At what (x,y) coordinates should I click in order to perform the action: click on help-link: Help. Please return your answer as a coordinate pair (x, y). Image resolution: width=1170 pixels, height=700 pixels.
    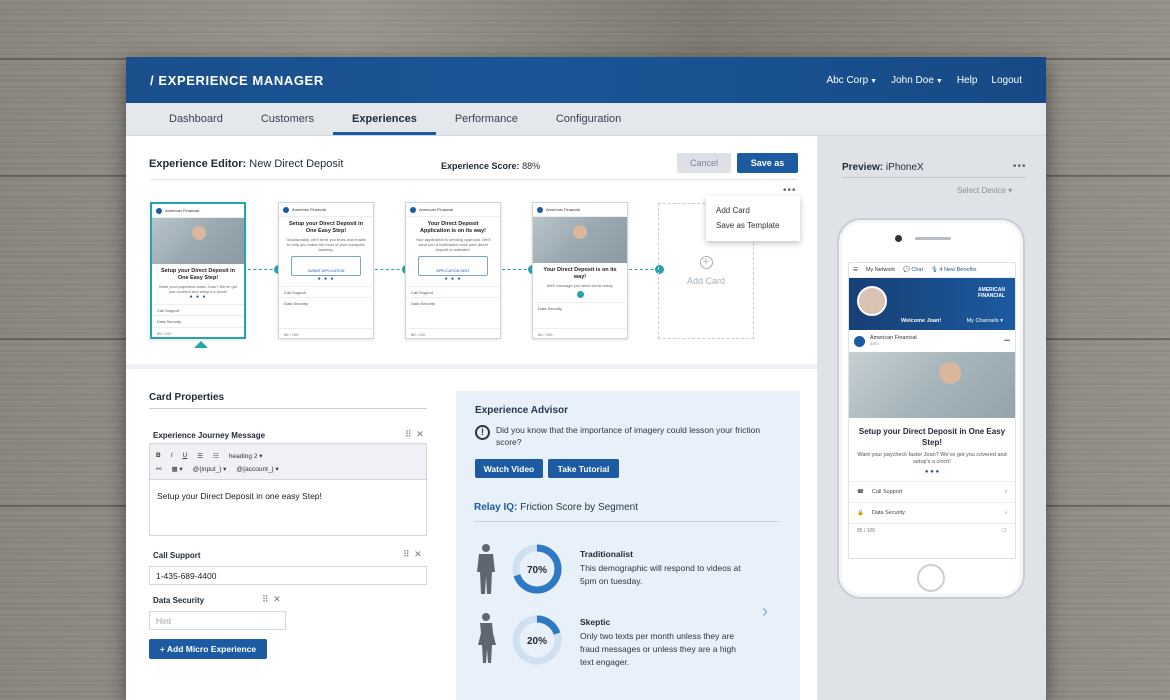
    Looking at the image, I should click on (967, 80).